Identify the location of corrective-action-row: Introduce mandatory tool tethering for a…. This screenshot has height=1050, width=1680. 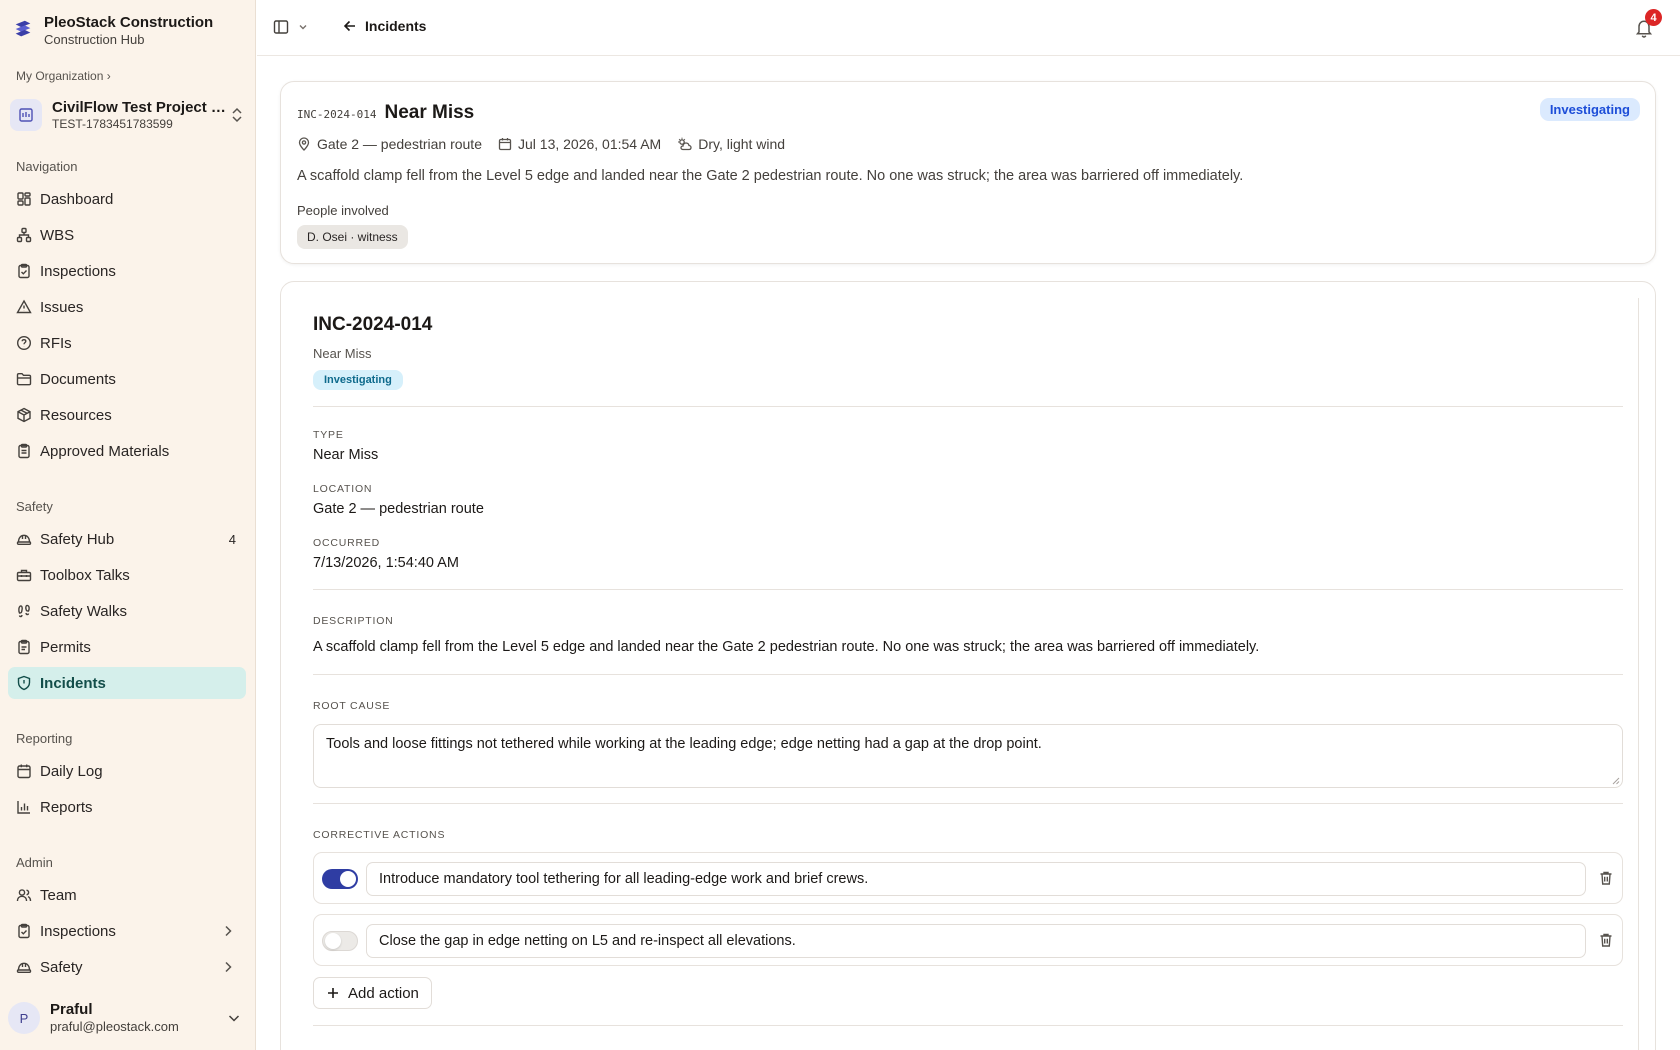
(968, 878).